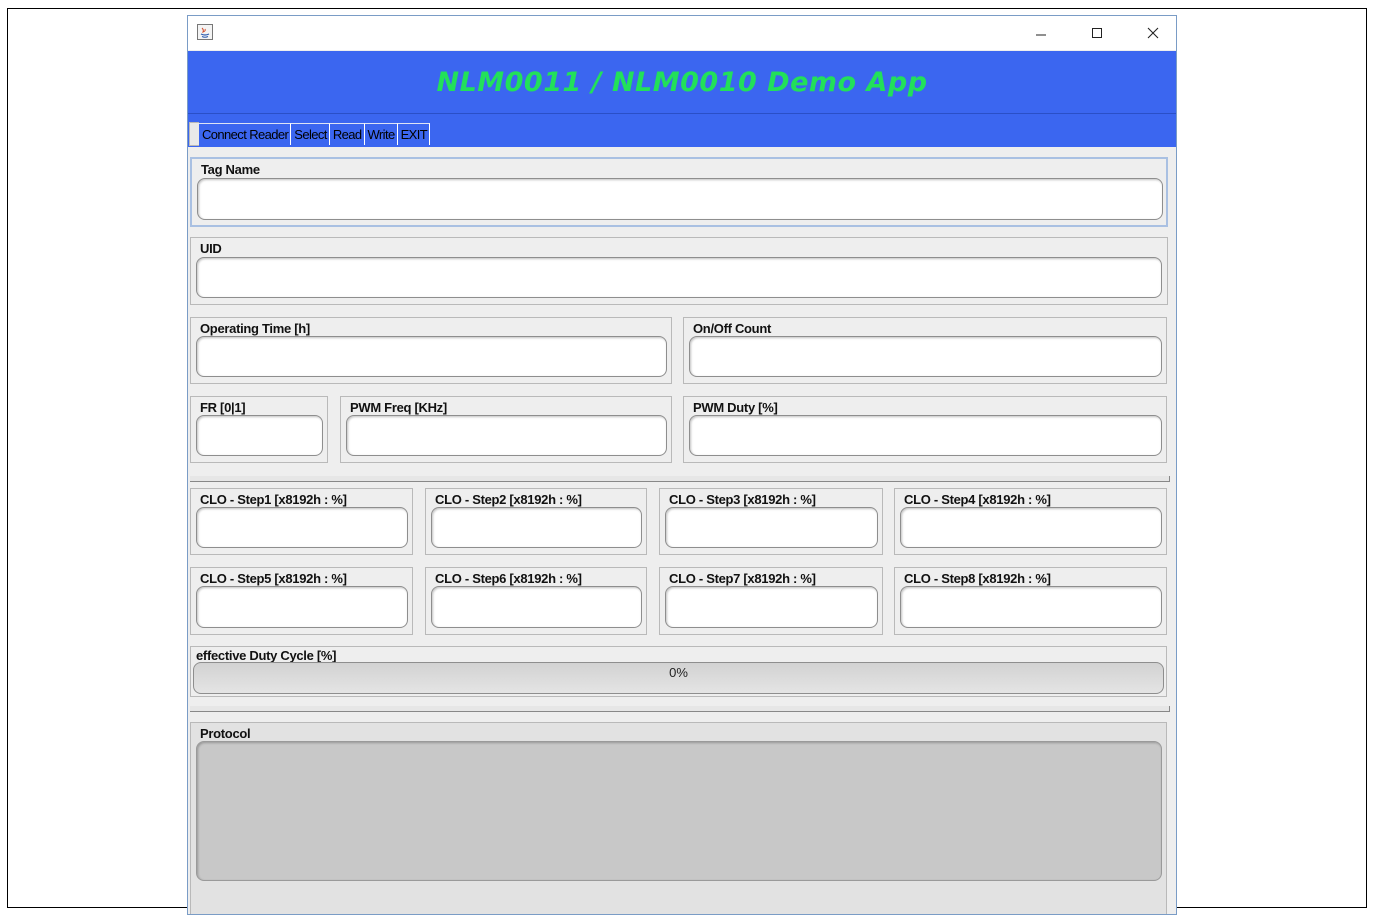  What do you see at coordinates (1031, 527) in the screenshot?
I see `clo-step4-field` at bounding box center [1031, 527].